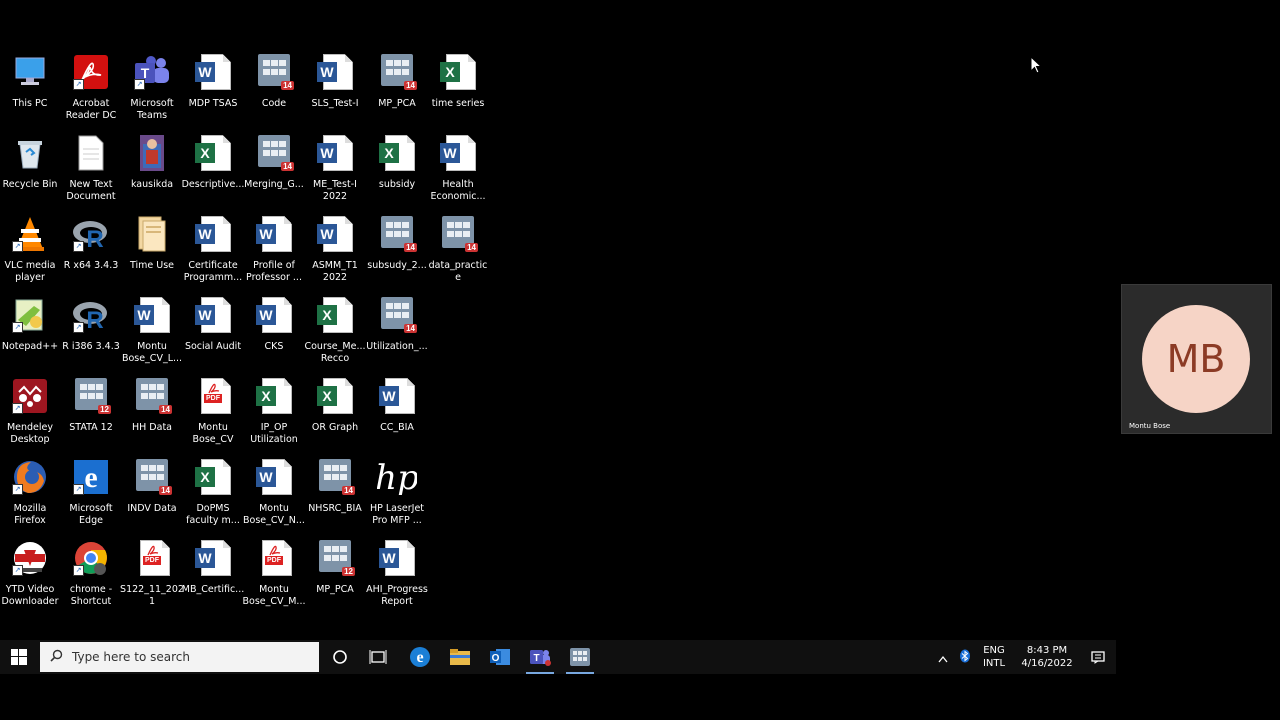  I want to click on desktop-icon-time-use: Time Use, so click(152, 253).